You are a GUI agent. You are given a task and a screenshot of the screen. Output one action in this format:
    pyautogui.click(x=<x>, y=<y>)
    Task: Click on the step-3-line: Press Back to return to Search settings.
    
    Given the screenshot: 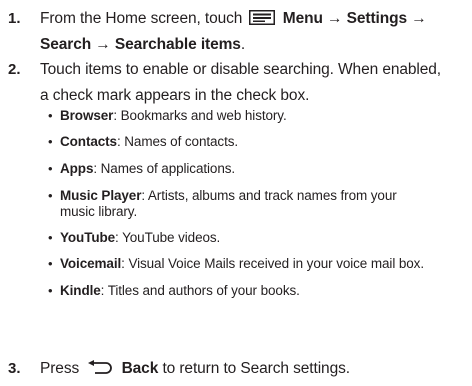 What is the action you would take?
    pyautogui.click(x=195, y=369)
    